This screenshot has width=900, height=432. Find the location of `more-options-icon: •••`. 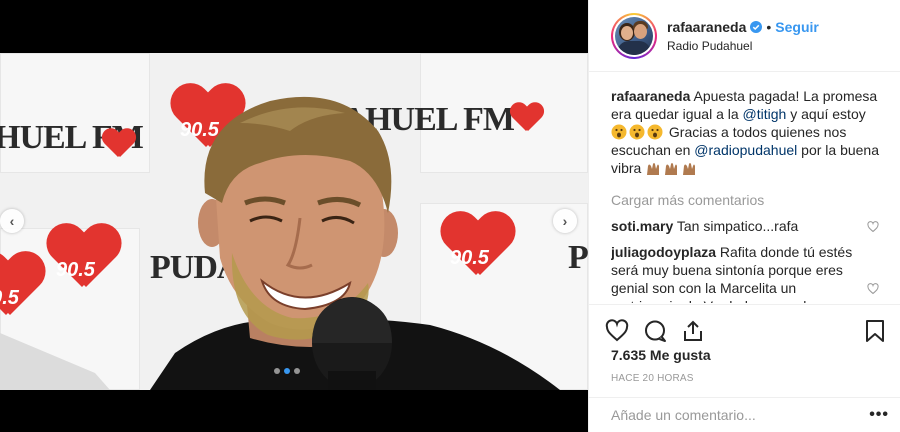

more-options-icon: ••• is located at coordinates (879, 415).